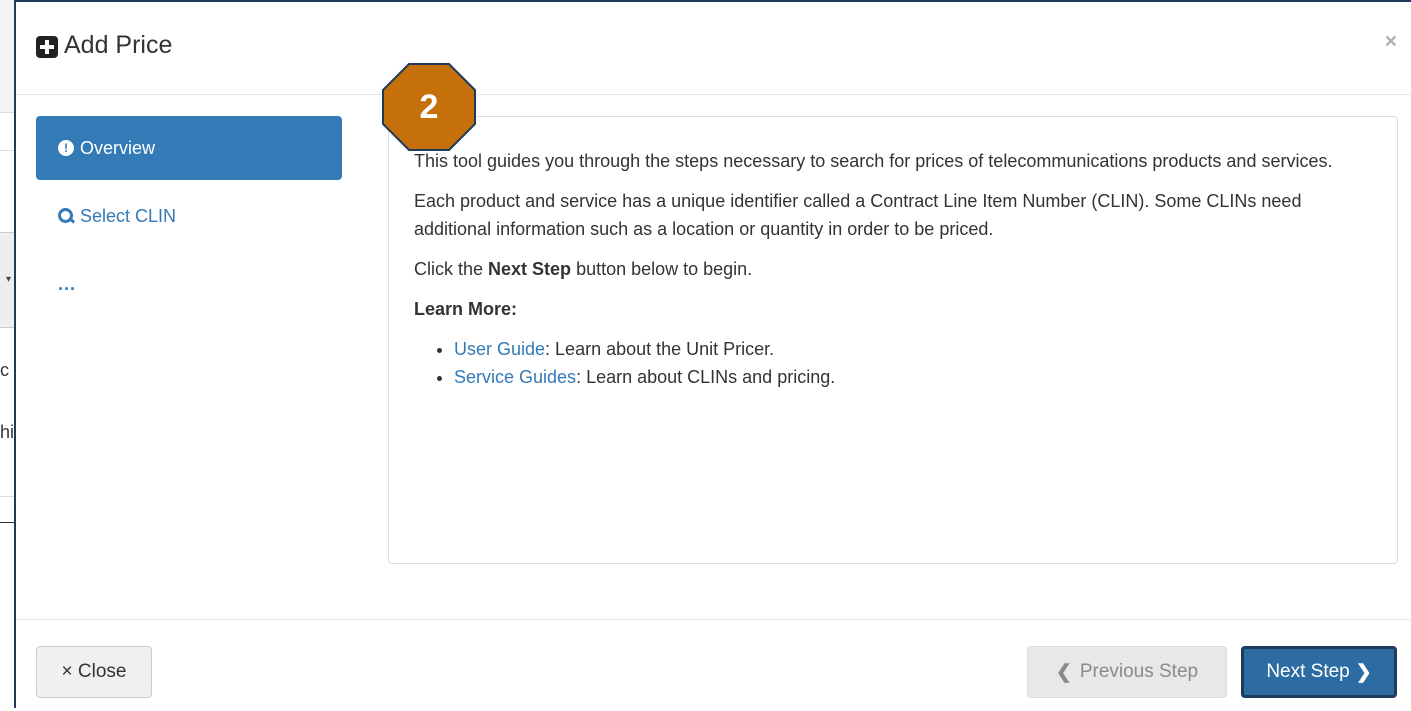  Describe the element at coordinates (713, 665) in the screenshot. I see `modal-footer: × Close ❮ Previous Step Next Step ❯` at that location.